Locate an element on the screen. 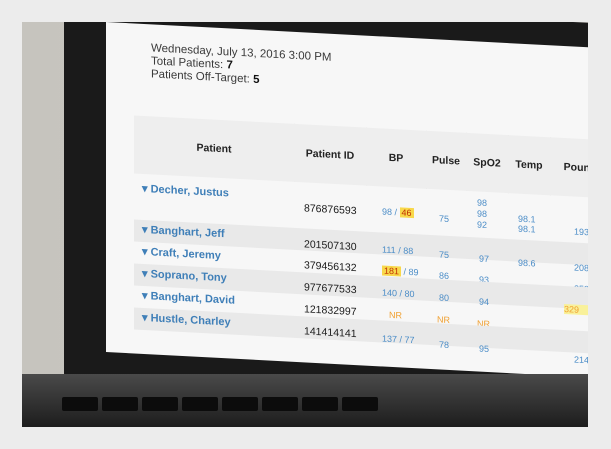 The width and height of the screenshot is (611, 449). patient-id: 876876593 is located at coordinates (330, 210).